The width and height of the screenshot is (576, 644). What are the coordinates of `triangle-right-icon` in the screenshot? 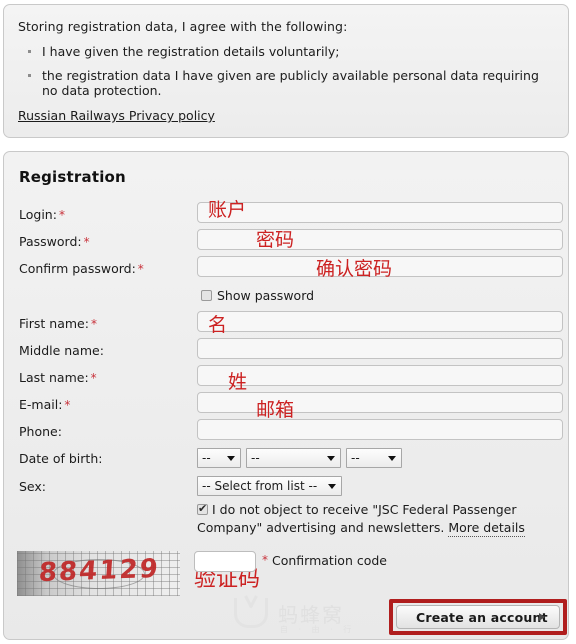 It's located at (542, 617).